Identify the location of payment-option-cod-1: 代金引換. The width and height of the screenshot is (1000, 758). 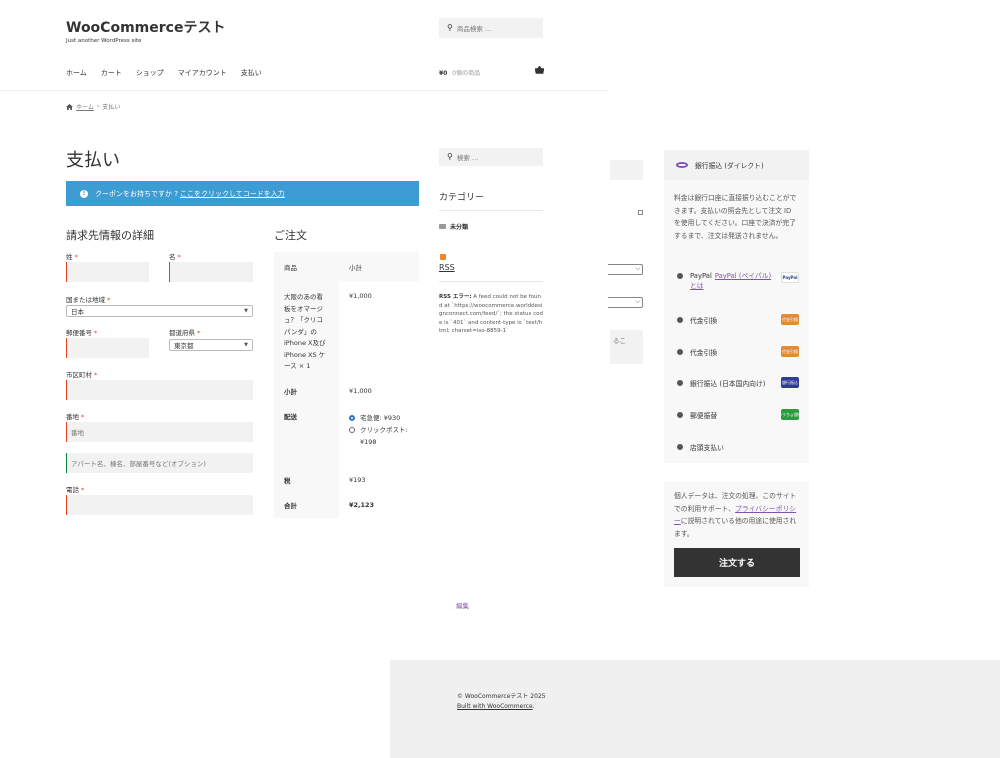
(697, 320).